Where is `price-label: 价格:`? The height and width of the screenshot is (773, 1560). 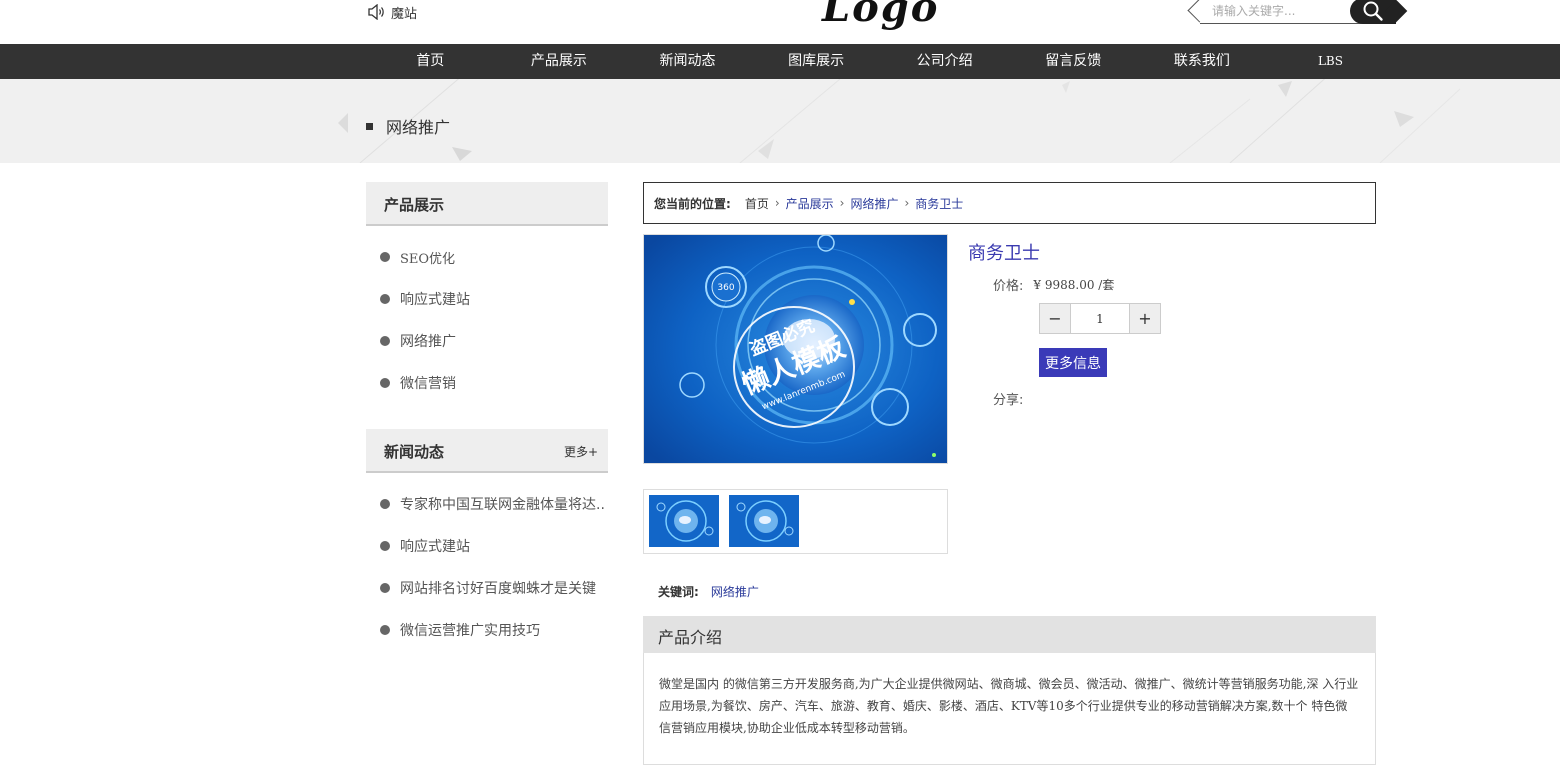 price-label: 价格: is located at coordinates (1008, 286).